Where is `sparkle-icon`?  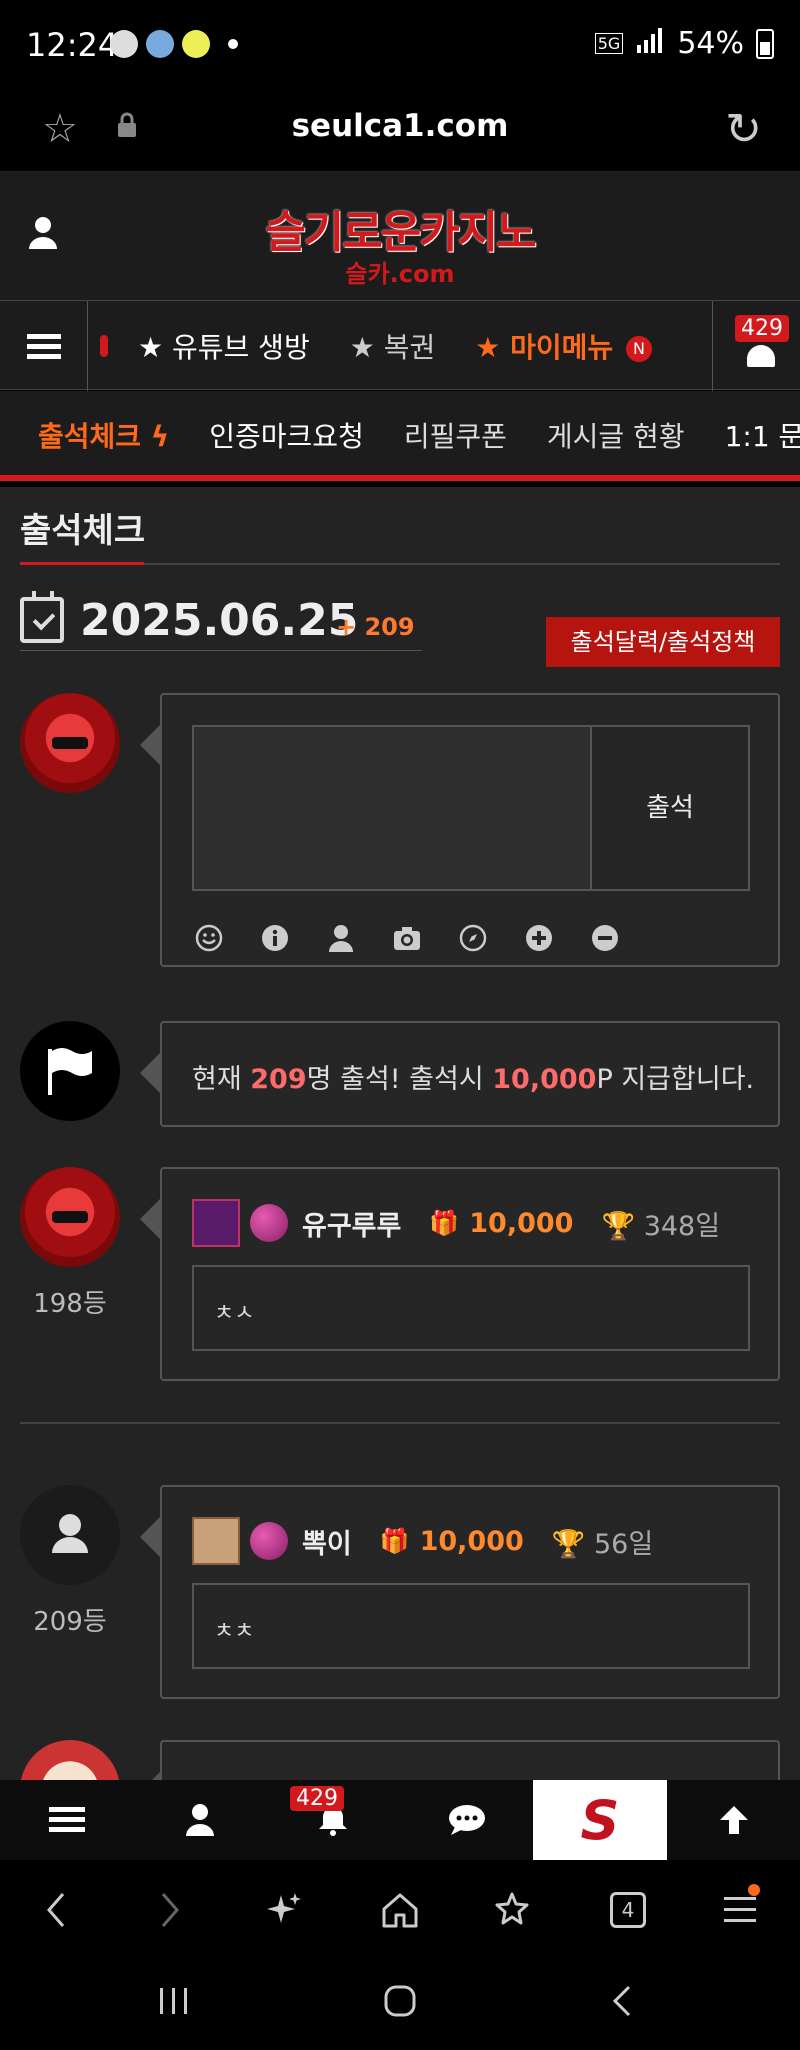 sparkle-icon is located at coordinates (284, 1908).